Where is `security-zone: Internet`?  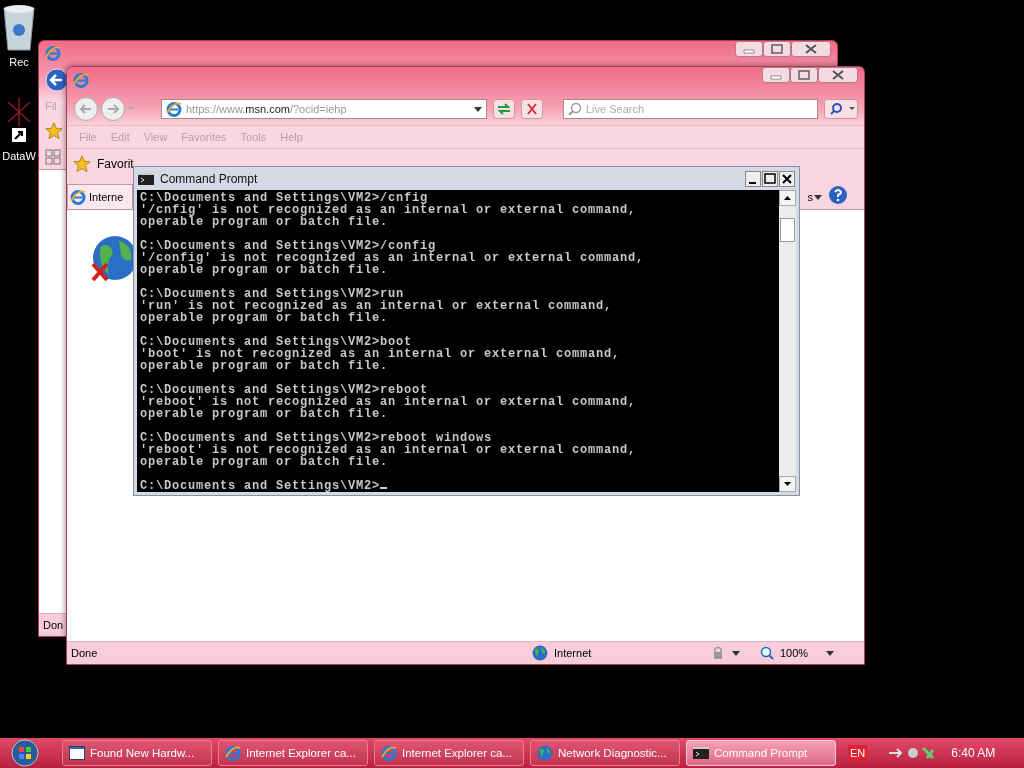
security-zone: Internet is located at coordinates (573, 653).